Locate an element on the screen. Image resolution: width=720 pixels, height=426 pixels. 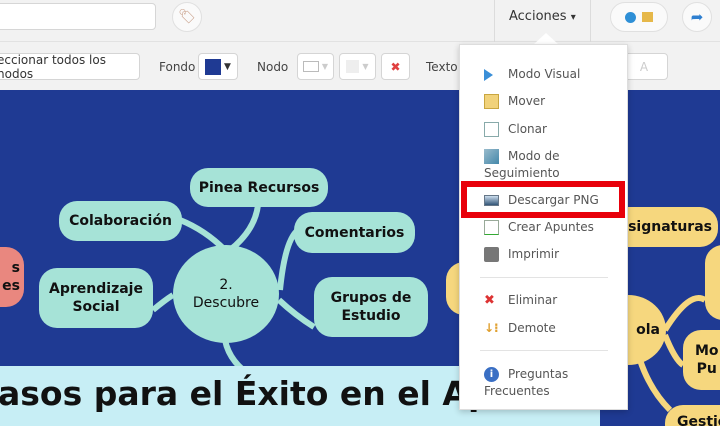
share-arrow-icon: ➦ is located at coordinates (697, 17).